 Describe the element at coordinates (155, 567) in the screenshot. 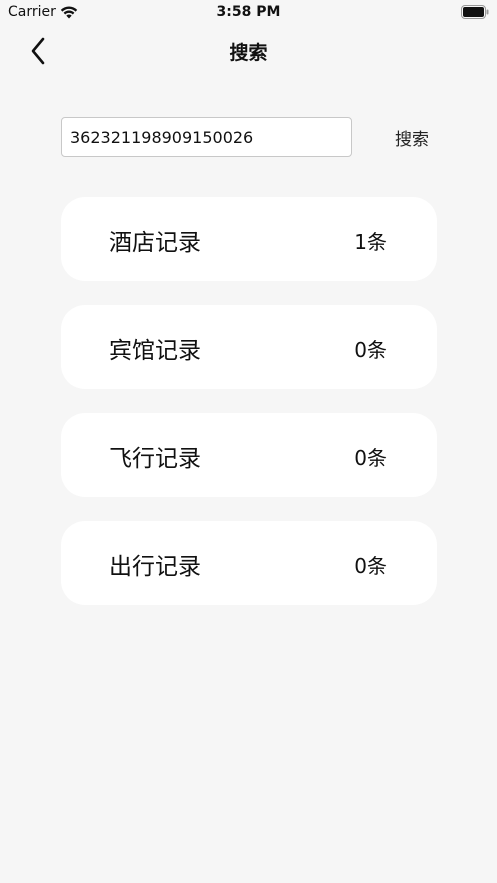

I see `record-label: 出行记录` at that location.